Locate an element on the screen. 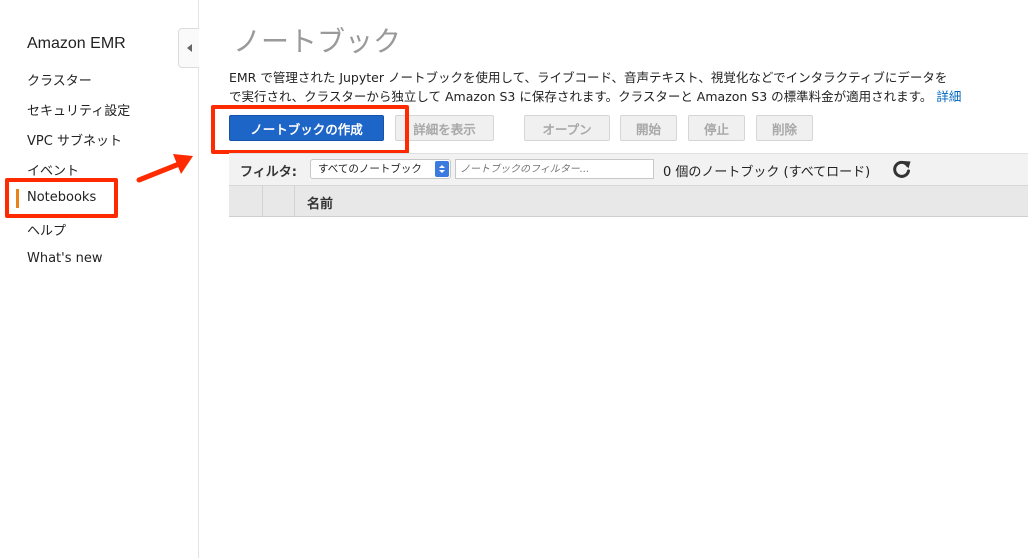 This screenshot has height=558, width=1028. start-button: 開始 is located at coordinates (648, 128).